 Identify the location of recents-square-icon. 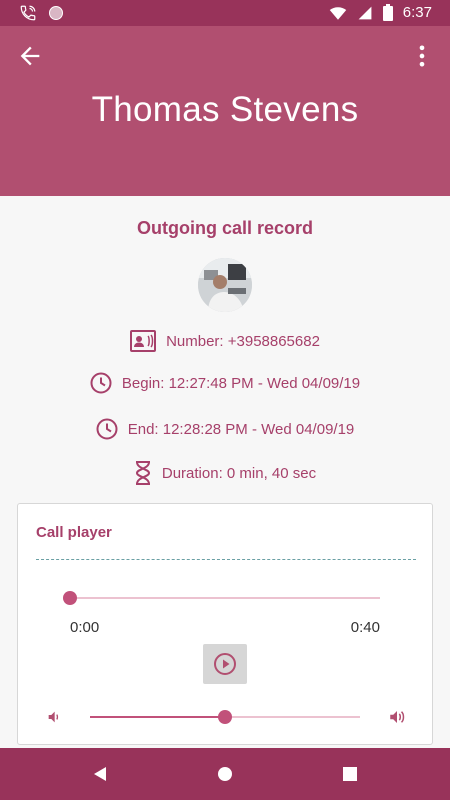
(350, 774).